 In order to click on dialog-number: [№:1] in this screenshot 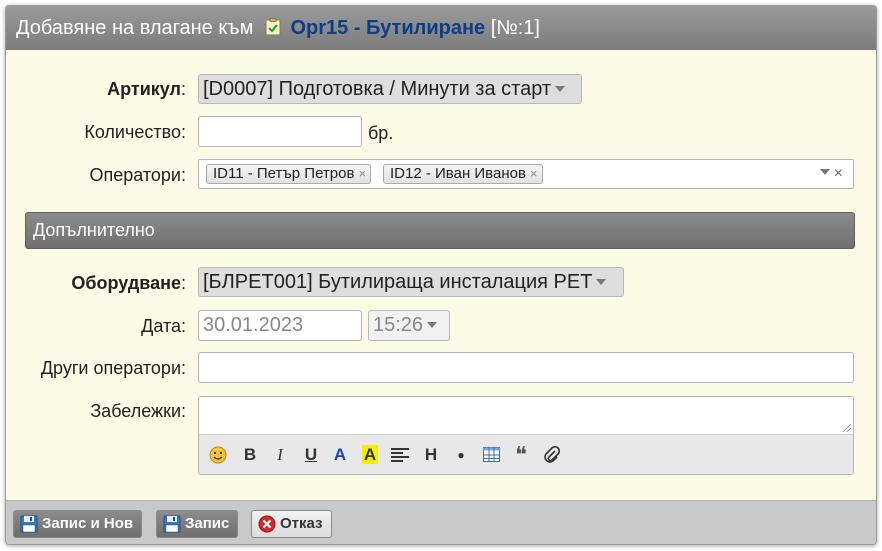, I will do `click(515, 28)`.